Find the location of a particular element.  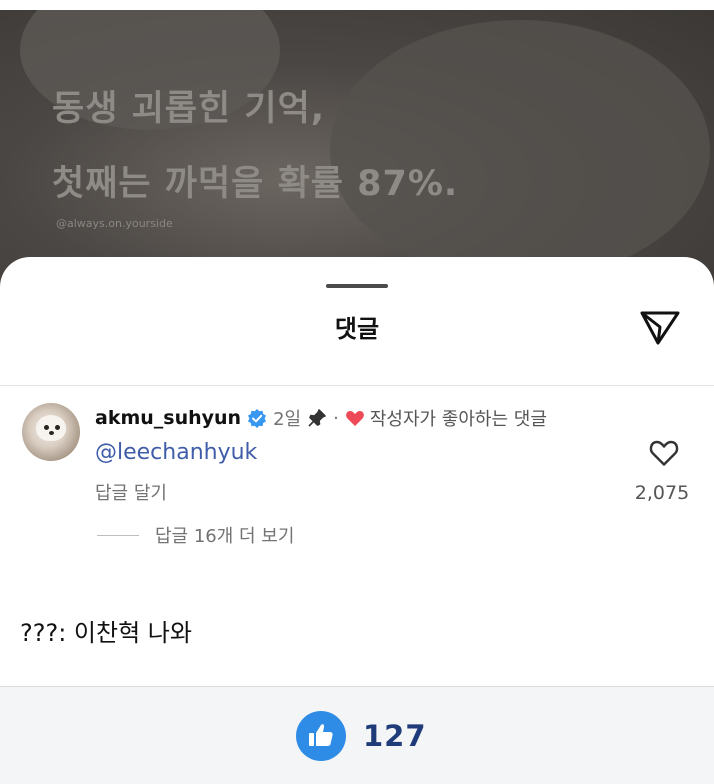

sheet-title: 댓글 is located at coordinates (357, 329).